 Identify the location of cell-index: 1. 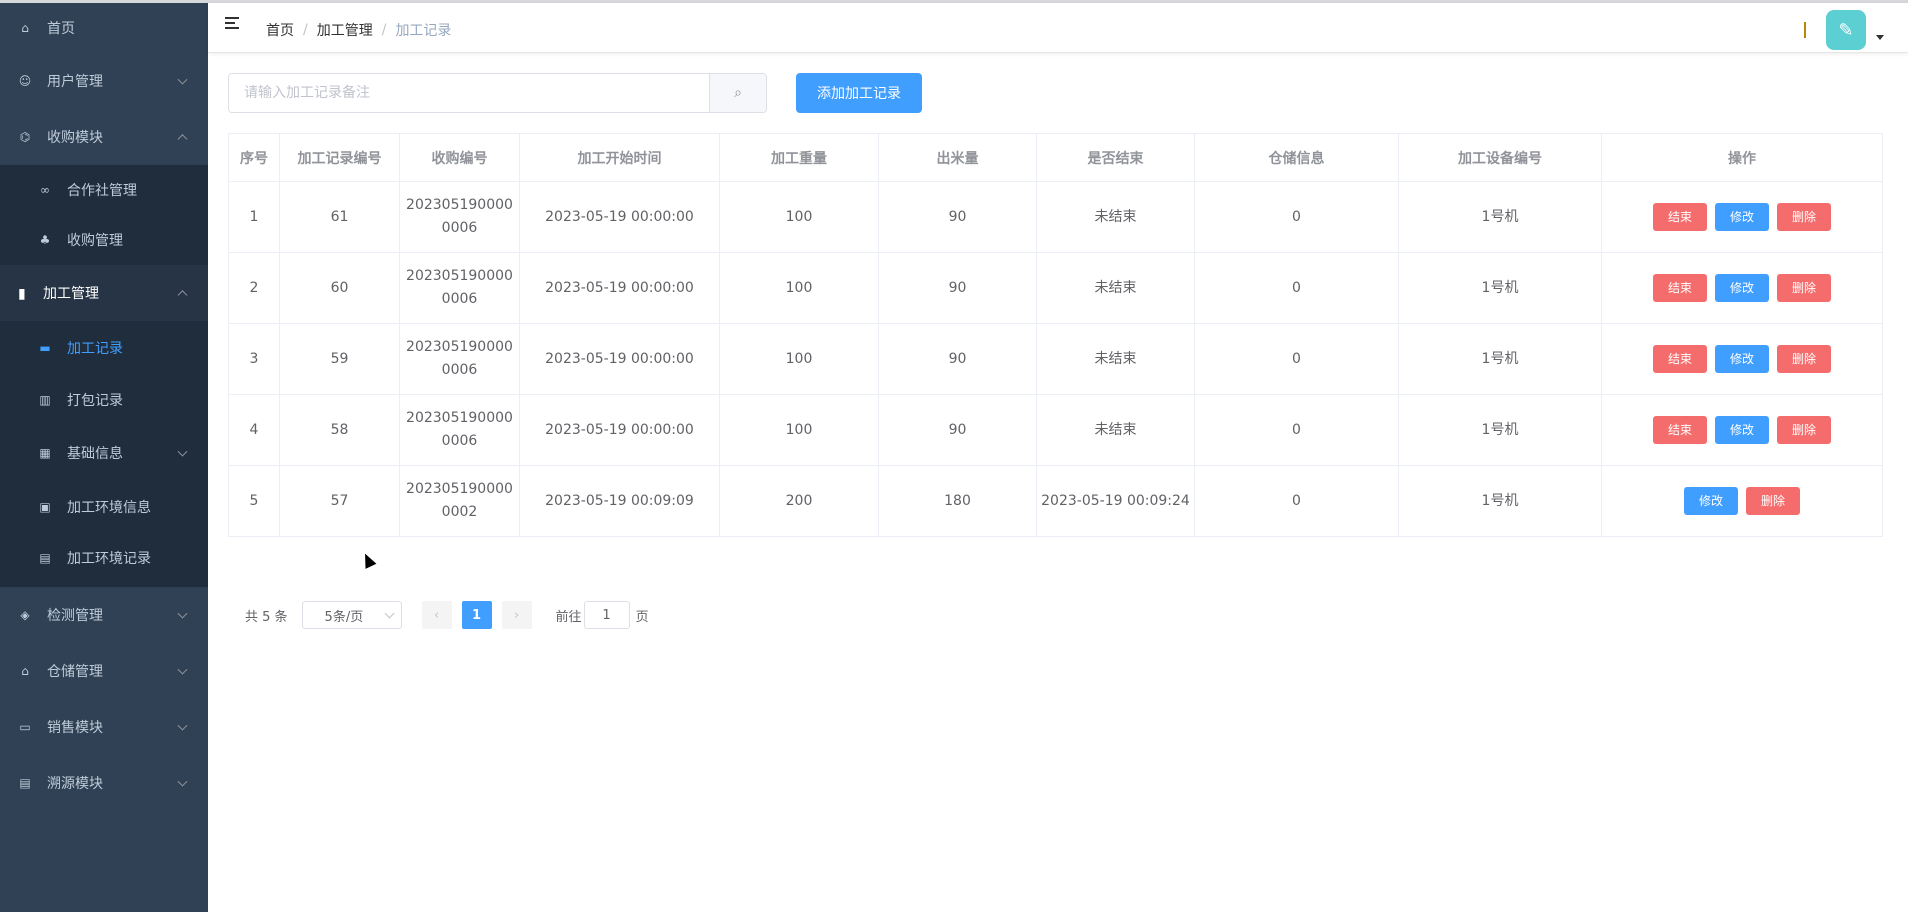
(254, 217).